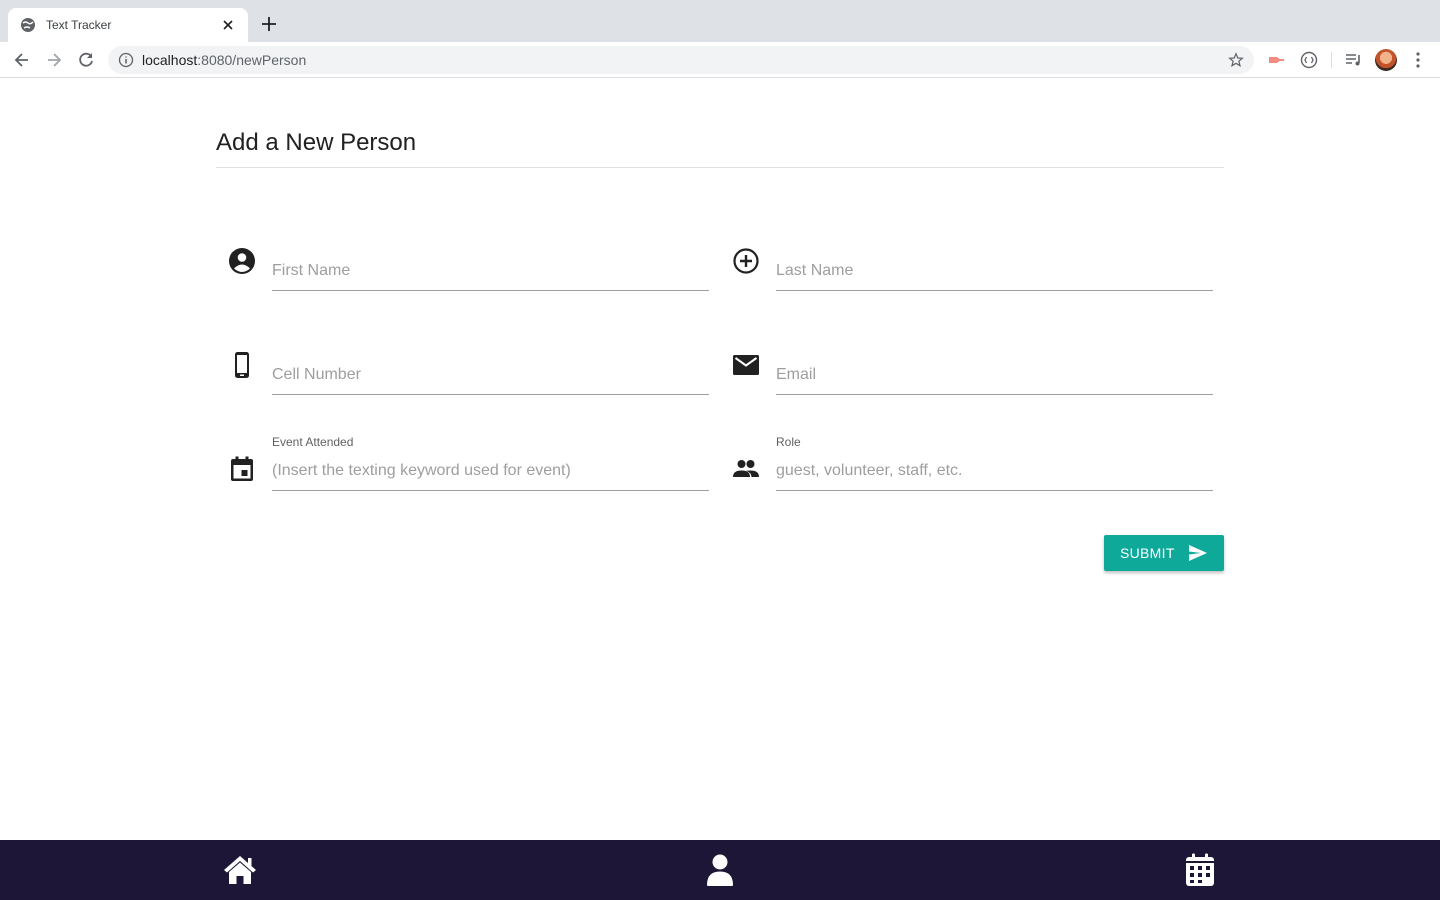 This screenshot has width=1440, height=900. I want to click on mail-icon, so click(746, 365).